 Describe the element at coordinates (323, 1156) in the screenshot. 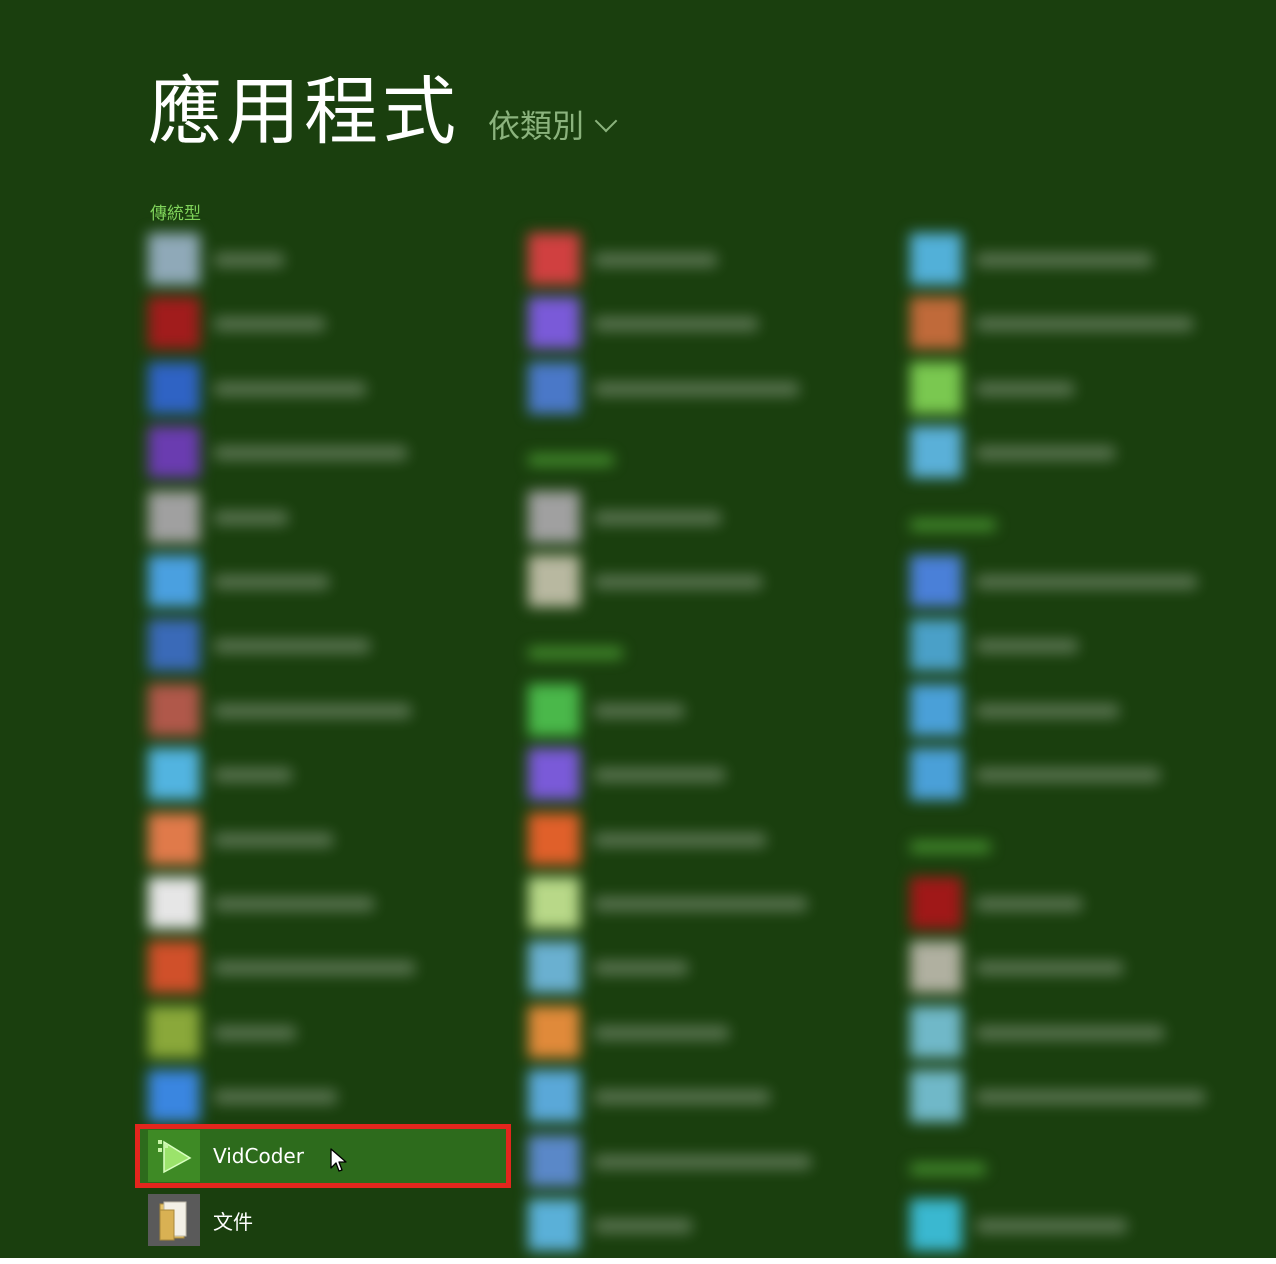

I see `app-item-vidcoder: VidCoder` at that location.